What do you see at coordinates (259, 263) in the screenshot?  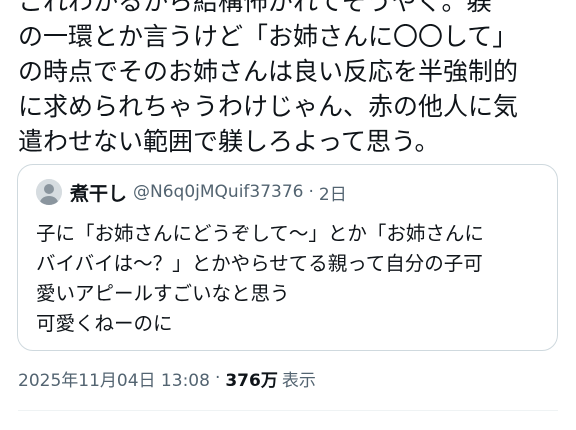 I see `quote-text-line: バイバイは〜？」とかやらせてる親って自分の子可` at bounding box center [259, 263].